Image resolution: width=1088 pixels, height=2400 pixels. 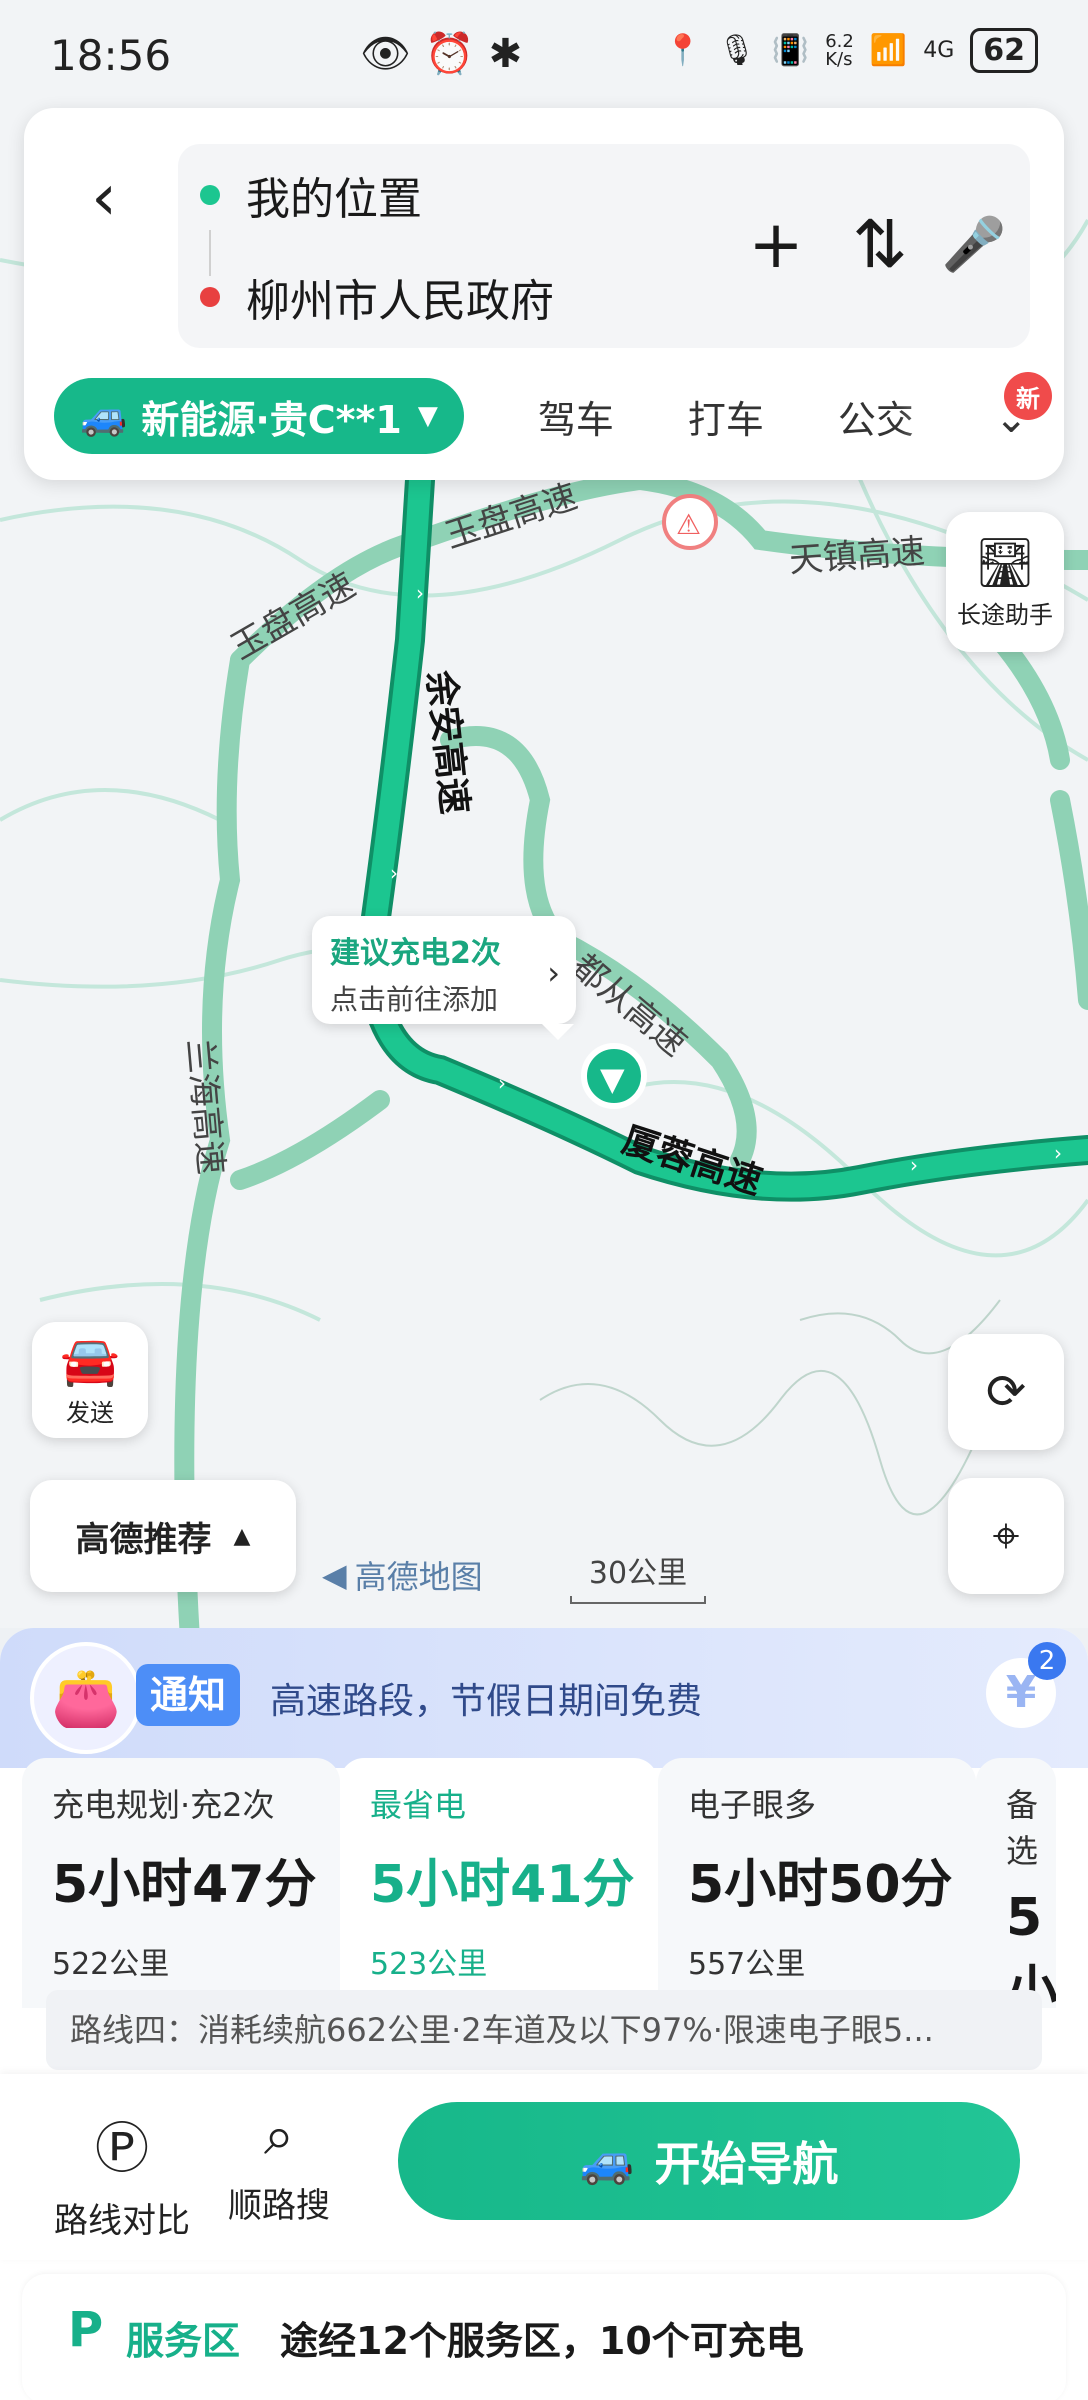 What do you see at coordinates (553, 973) in the screenshot?
I see `chevron-right-icon: ›` at bounding box center [553, 973].